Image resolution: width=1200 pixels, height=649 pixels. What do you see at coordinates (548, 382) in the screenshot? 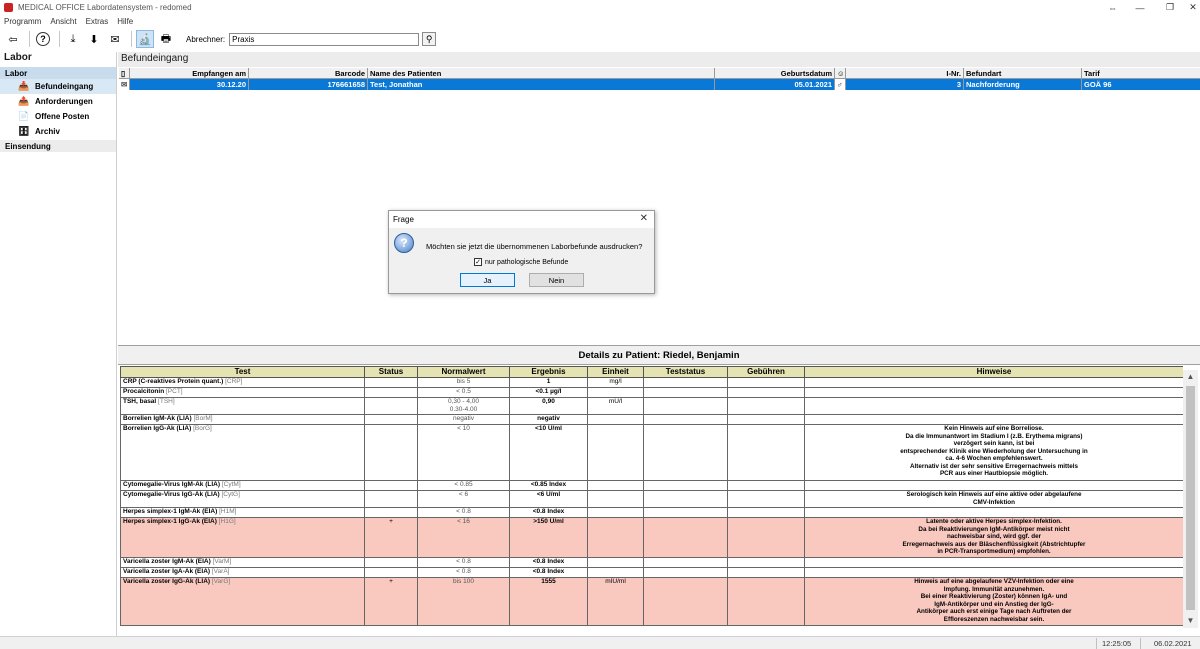
I see `cell-ergebnis: 1` at bounding box center [548, 382].